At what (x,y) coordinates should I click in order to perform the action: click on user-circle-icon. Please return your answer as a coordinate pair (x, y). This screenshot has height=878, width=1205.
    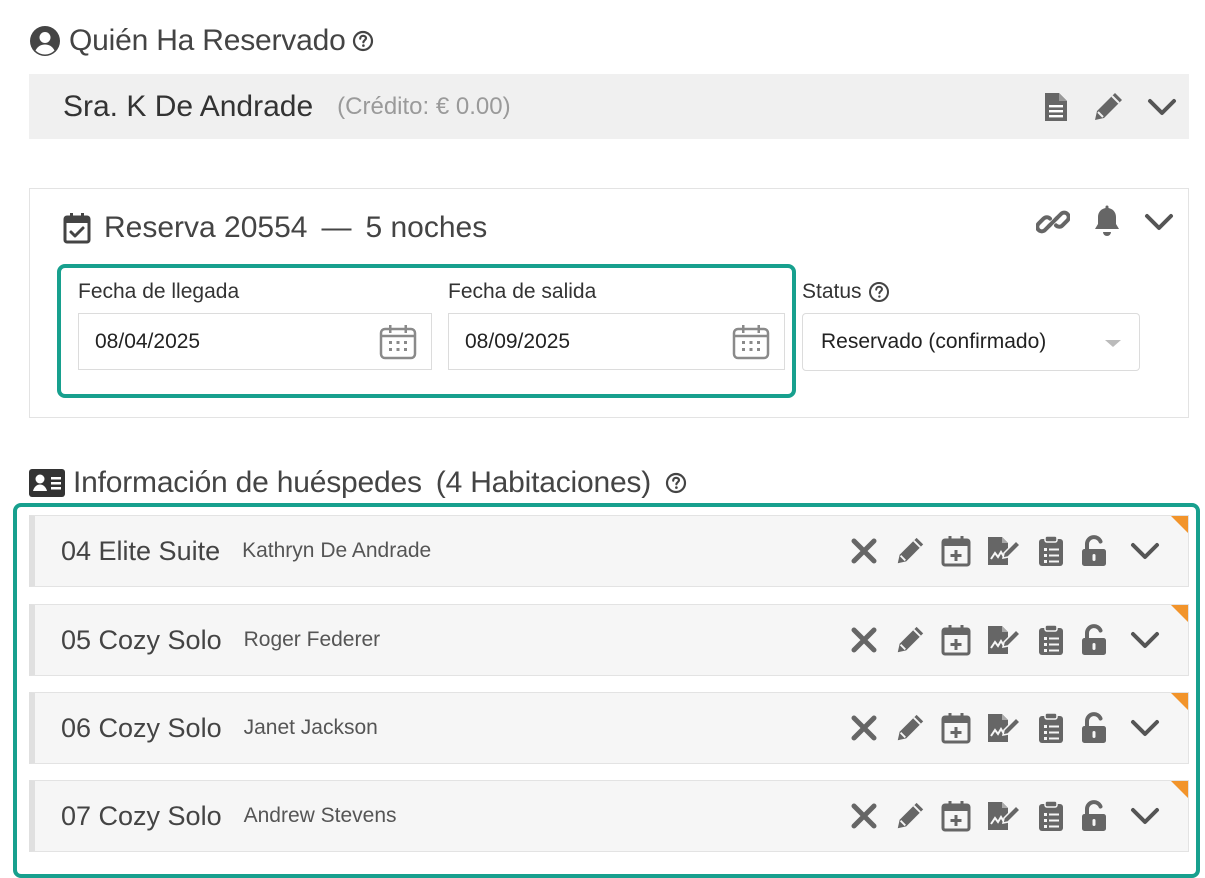
    Looking at the image, I should click on (45, 41).